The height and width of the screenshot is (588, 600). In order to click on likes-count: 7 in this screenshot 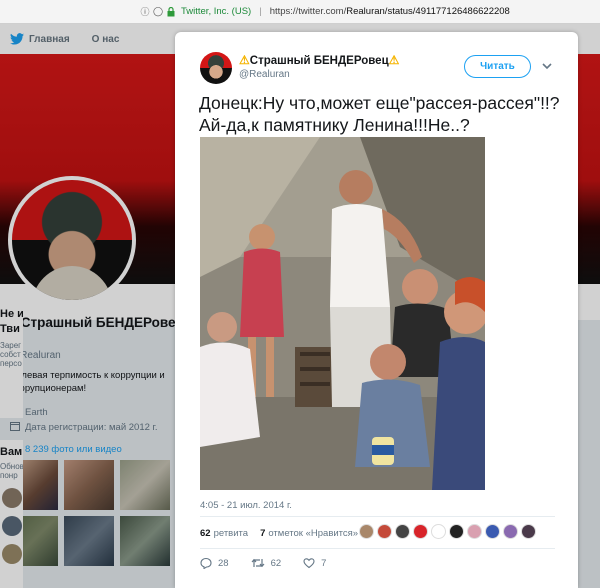, I will do `click(263, 533)`.